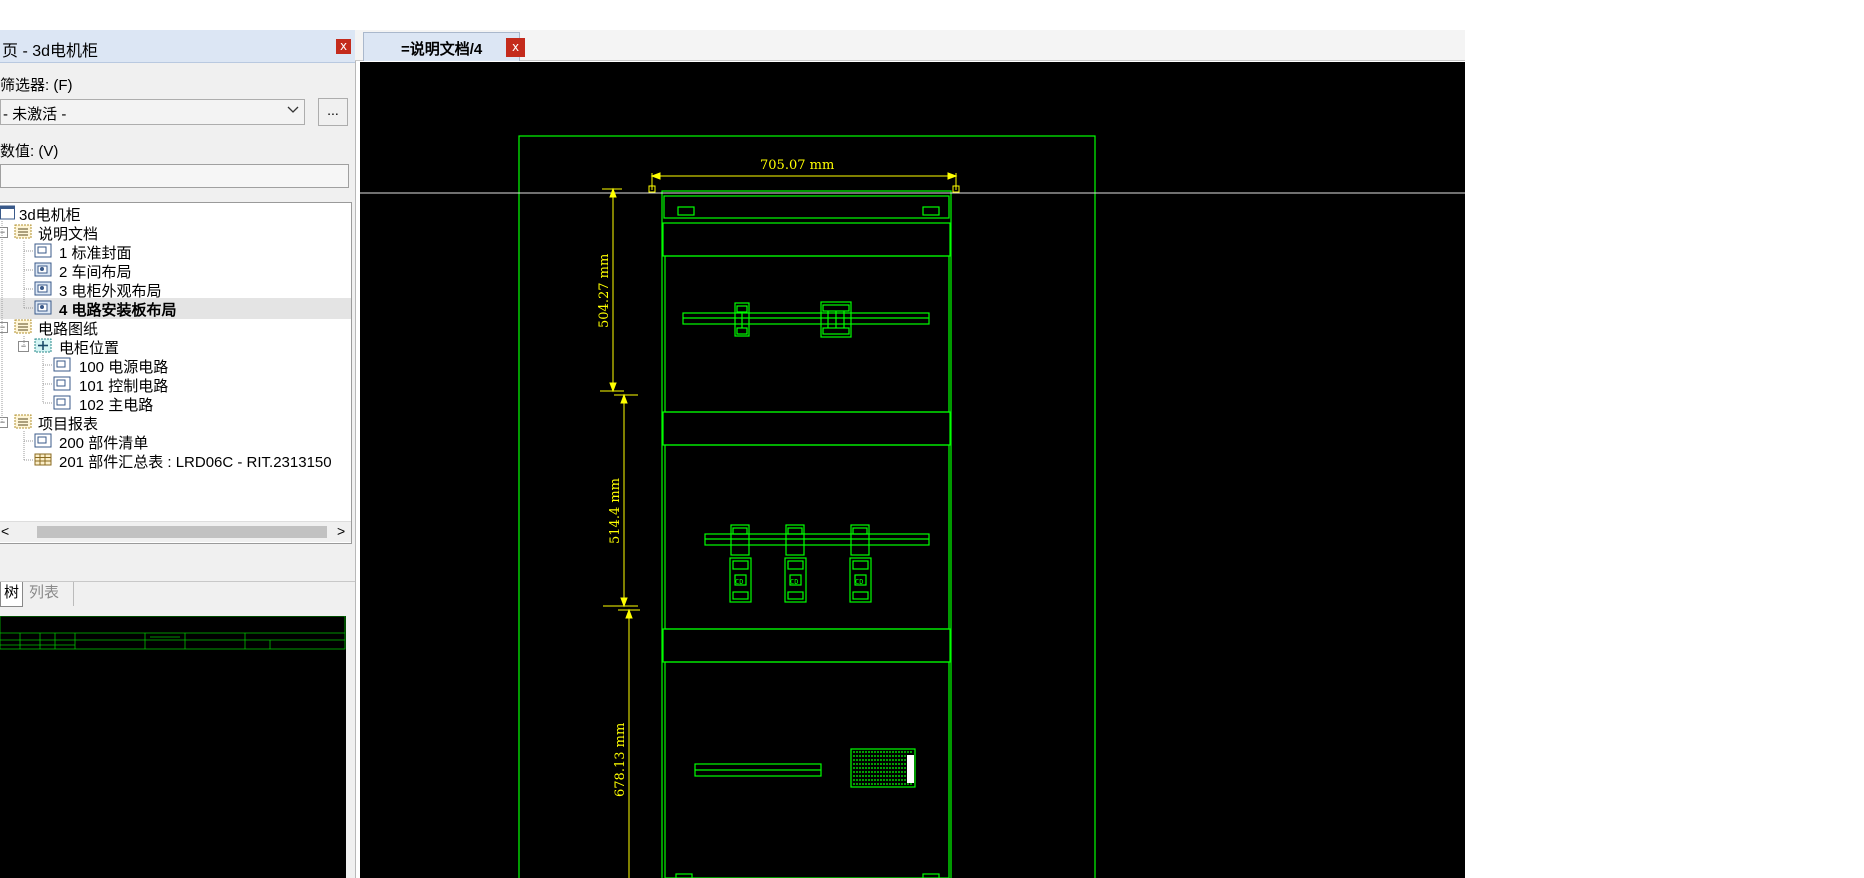 The image size is (1864, 878). I want to click on value-label: 数值: (V), so click(29, 151).